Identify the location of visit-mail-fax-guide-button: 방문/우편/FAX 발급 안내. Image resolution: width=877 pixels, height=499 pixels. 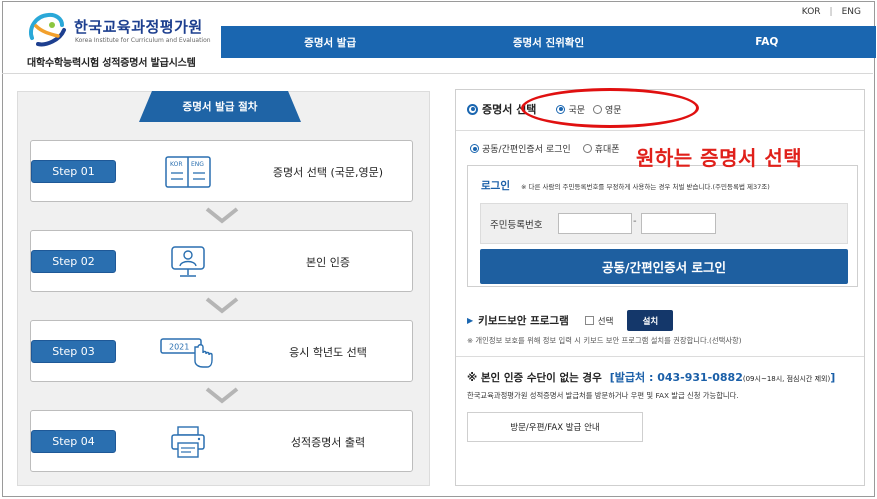
(555, 427).